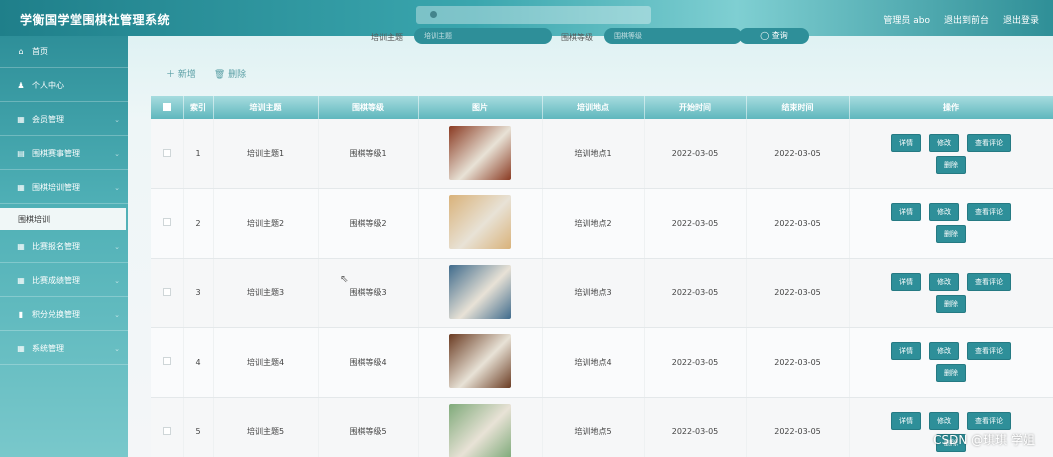 This screenshot has width=1053, height=457. Describe the element at coordinates (593, 223) in the screenshot. I see `cell-place: 培训地点2` at that location.